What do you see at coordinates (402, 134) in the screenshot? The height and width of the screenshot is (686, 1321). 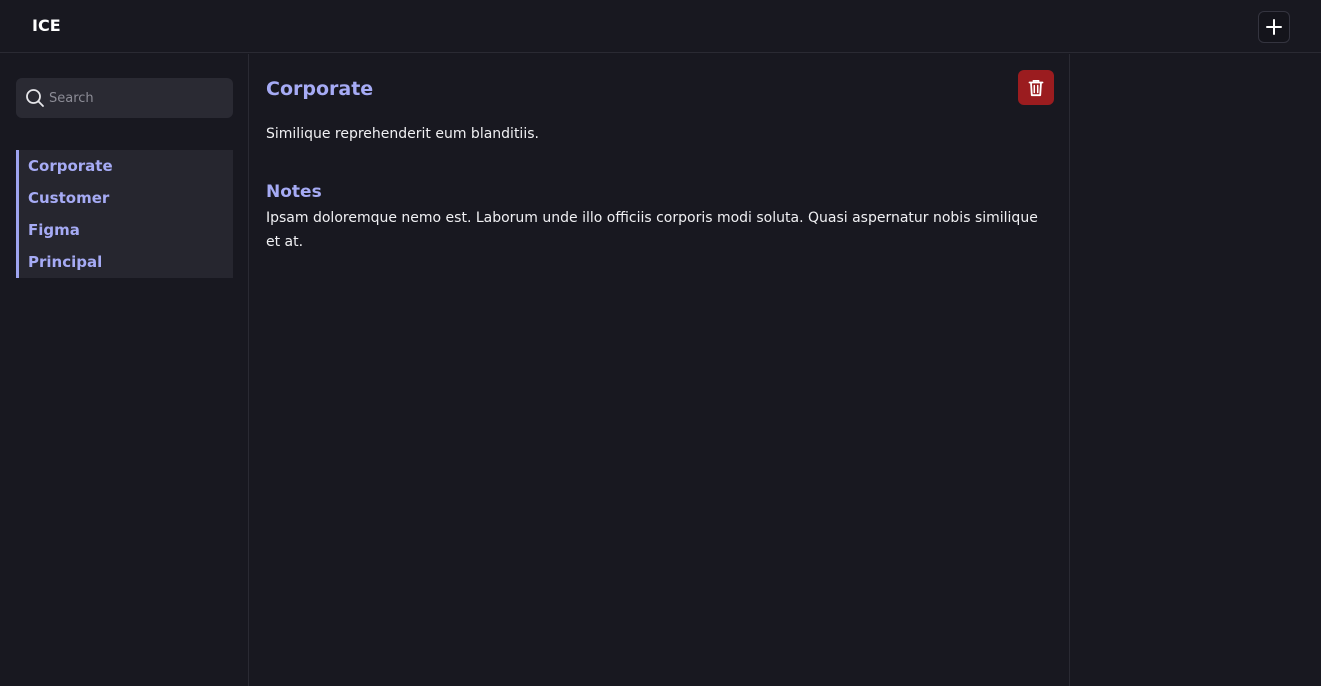 I see `record-description: Similique reprehenderit eum blanditiis.` at bounding box center [402, 134].